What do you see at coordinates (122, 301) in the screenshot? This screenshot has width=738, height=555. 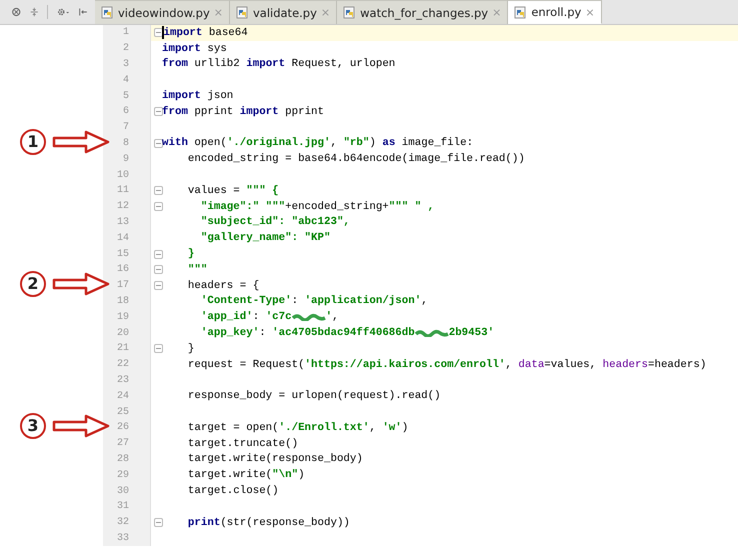 I see `line-number: 18` at bounding box center [122, 301].